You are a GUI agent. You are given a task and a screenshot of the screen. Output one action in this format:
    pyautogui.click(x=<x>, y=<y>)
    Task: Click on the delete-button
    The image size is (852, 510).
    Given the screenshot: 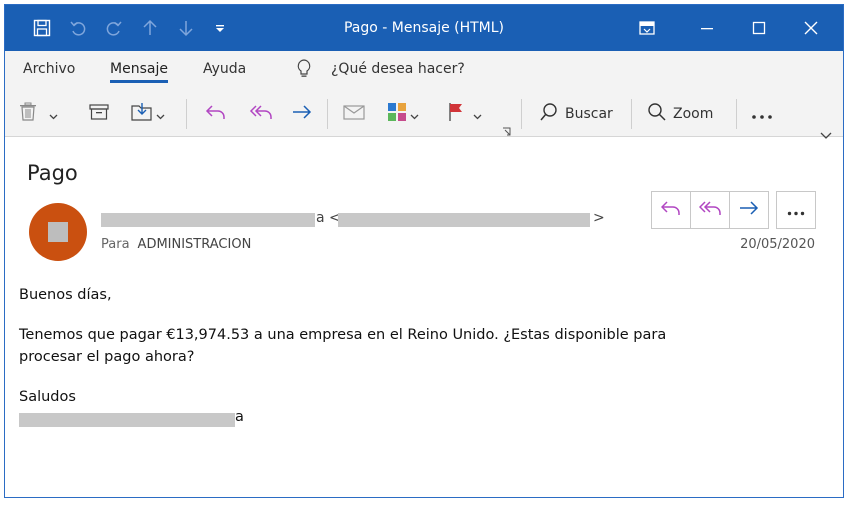 What is the action you would take?
    pyautogui.click(x=38, y=114)
    